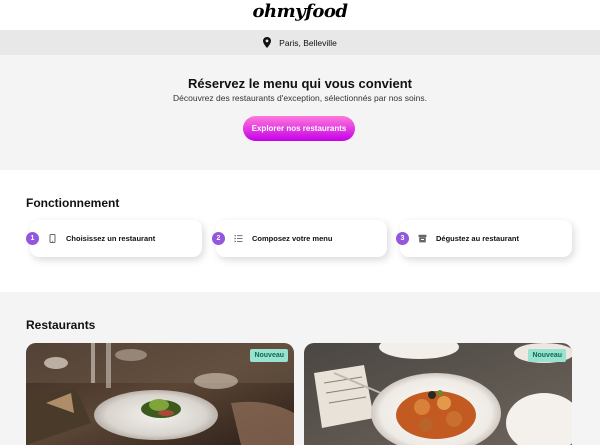 This screenshot has height=445, width=600. I want to click on explore-restaurants-button: Explorer nos restaurants, so click(299, 128).